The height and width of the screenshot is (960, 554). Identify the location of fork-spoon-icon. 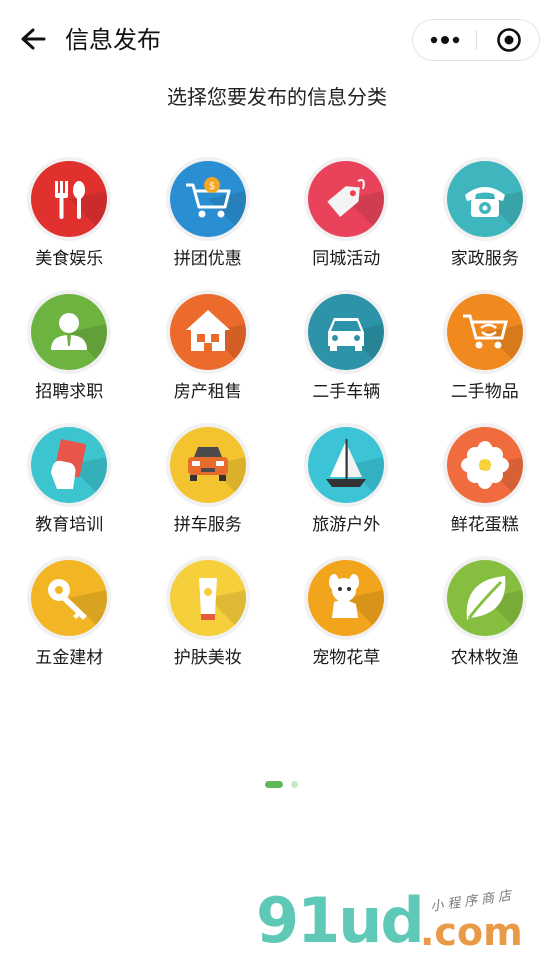
(69, 199).